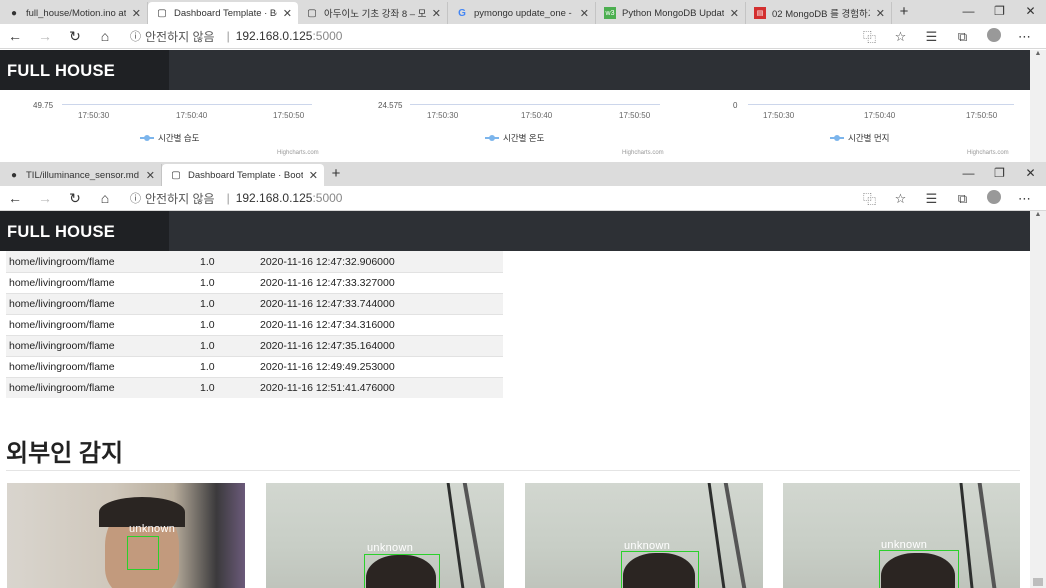 This screenshot has height=588, width=1046. Describe the element at coordinates (859, 138) in the screenshot. I see `legend-item: 시간별 먼지` at that location.